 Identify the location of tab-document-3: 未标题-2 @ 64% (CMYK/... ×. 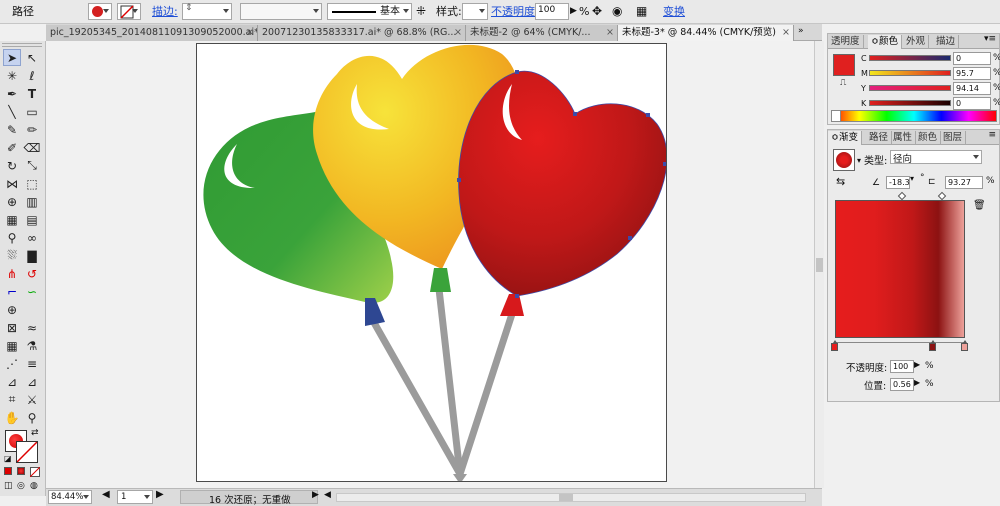
(542, 33).